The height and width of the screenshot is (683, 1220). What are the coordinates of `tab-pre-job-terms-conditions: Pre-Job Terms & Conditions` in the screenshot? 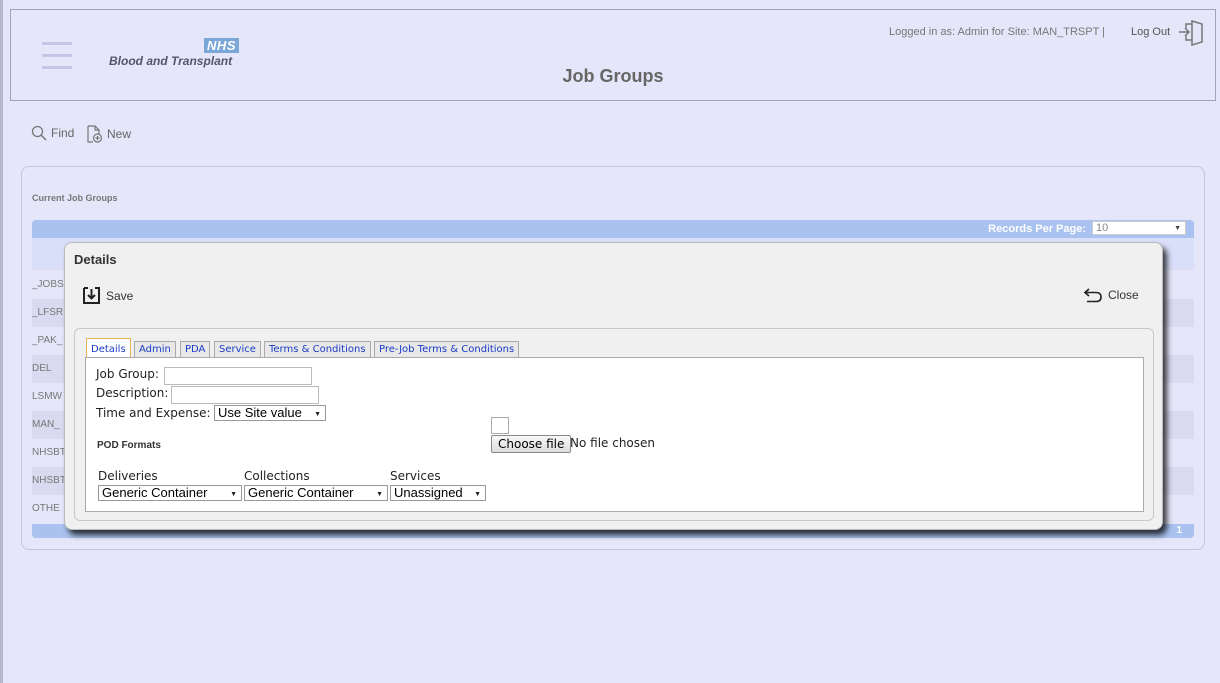 It's located at (447, 349).